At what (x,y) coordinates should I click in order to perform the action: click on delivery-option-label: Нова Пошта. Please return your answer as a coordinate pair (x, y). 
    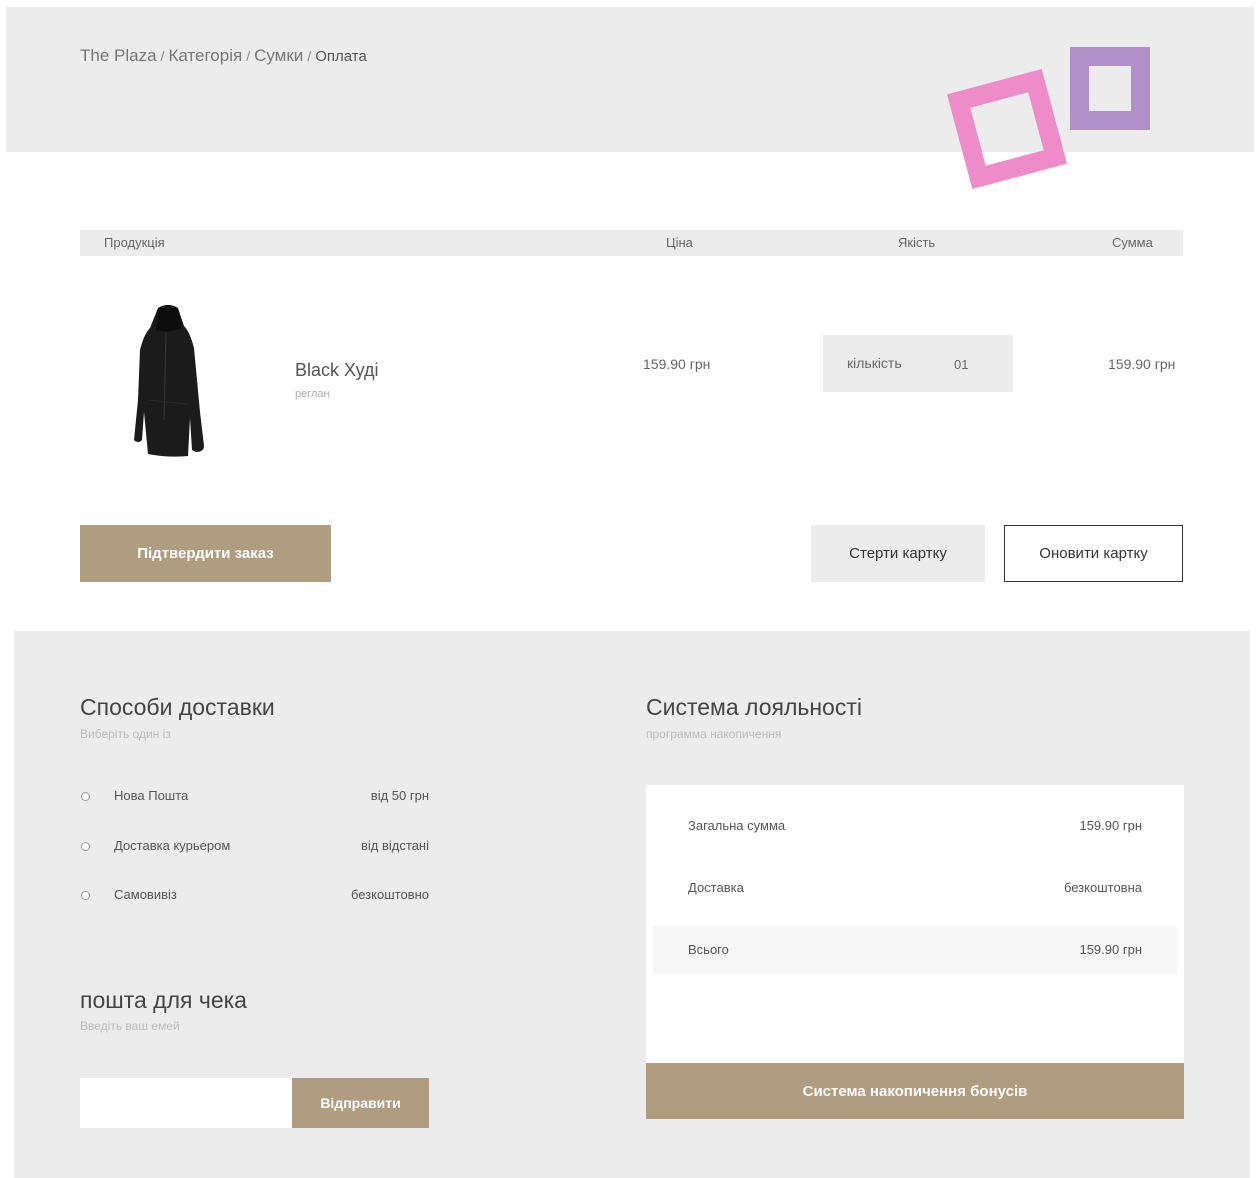
    Looking at the image, I should click on (151, 795).